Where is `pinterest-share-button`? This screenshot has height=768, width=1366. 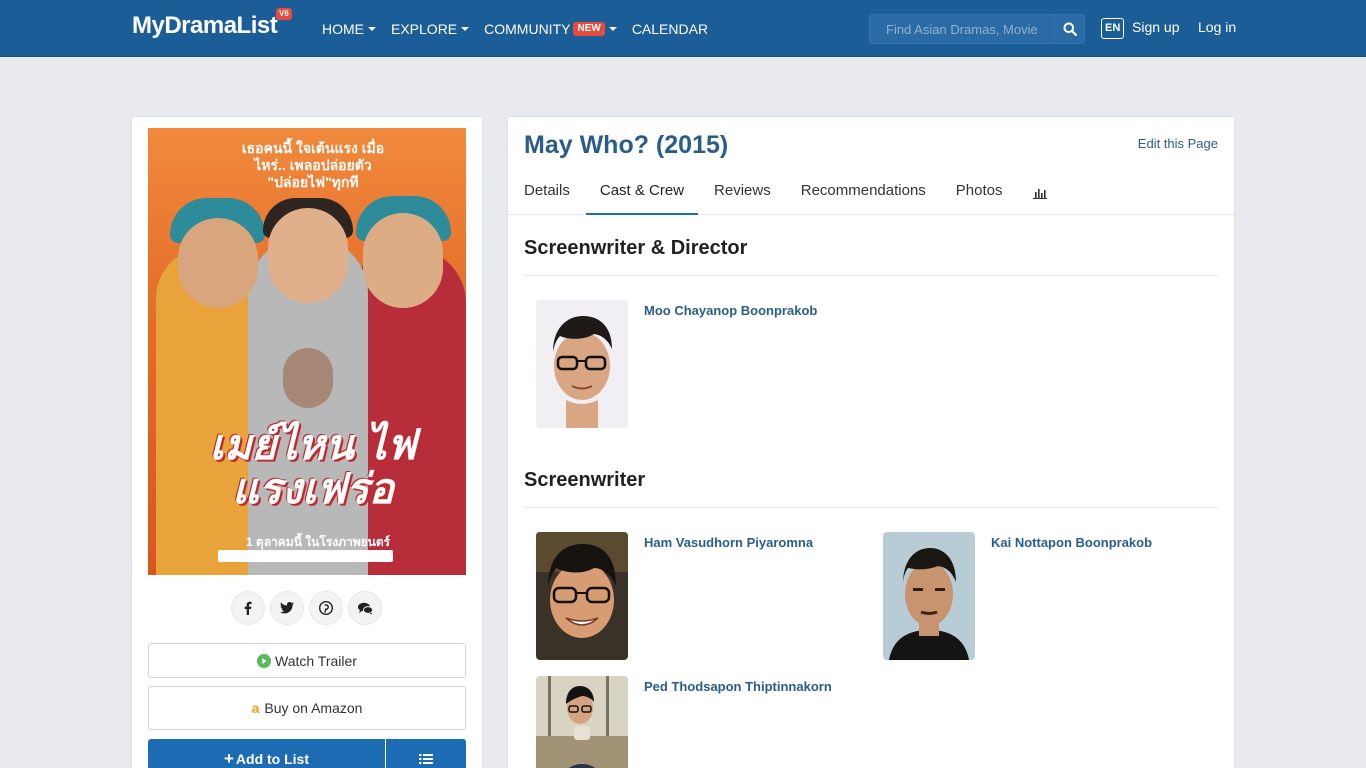
pinterest-share-button is located at coordinates (326, 608).